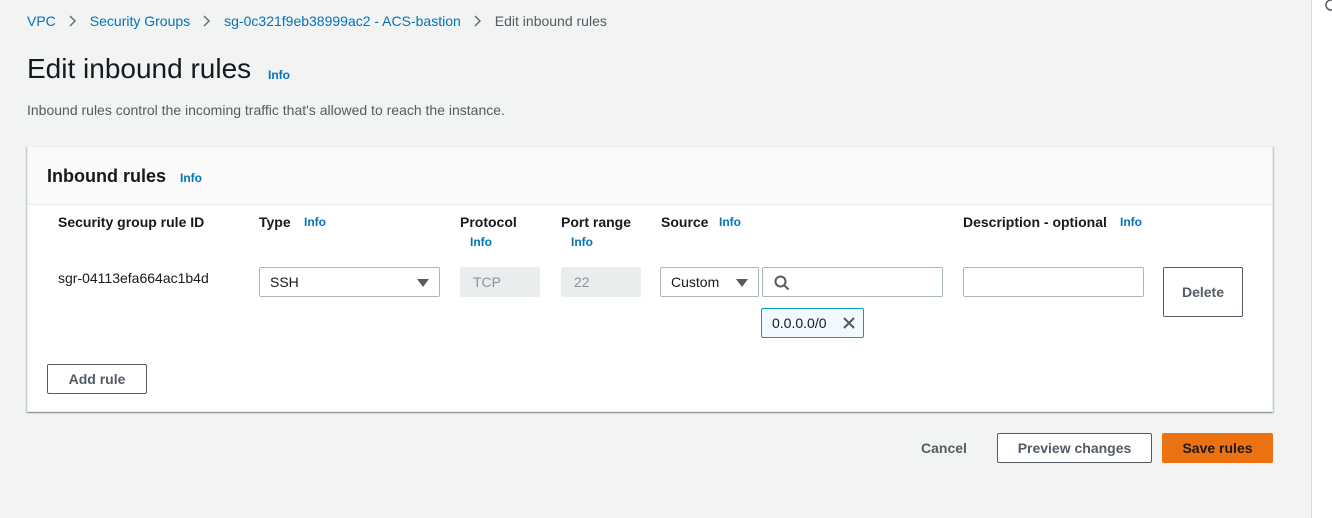 The width and height of the screenshot is (1332, 518). Describe the element at coordinates (730, 222) in the screenshot. I see `source-info-link: Info` at that location.